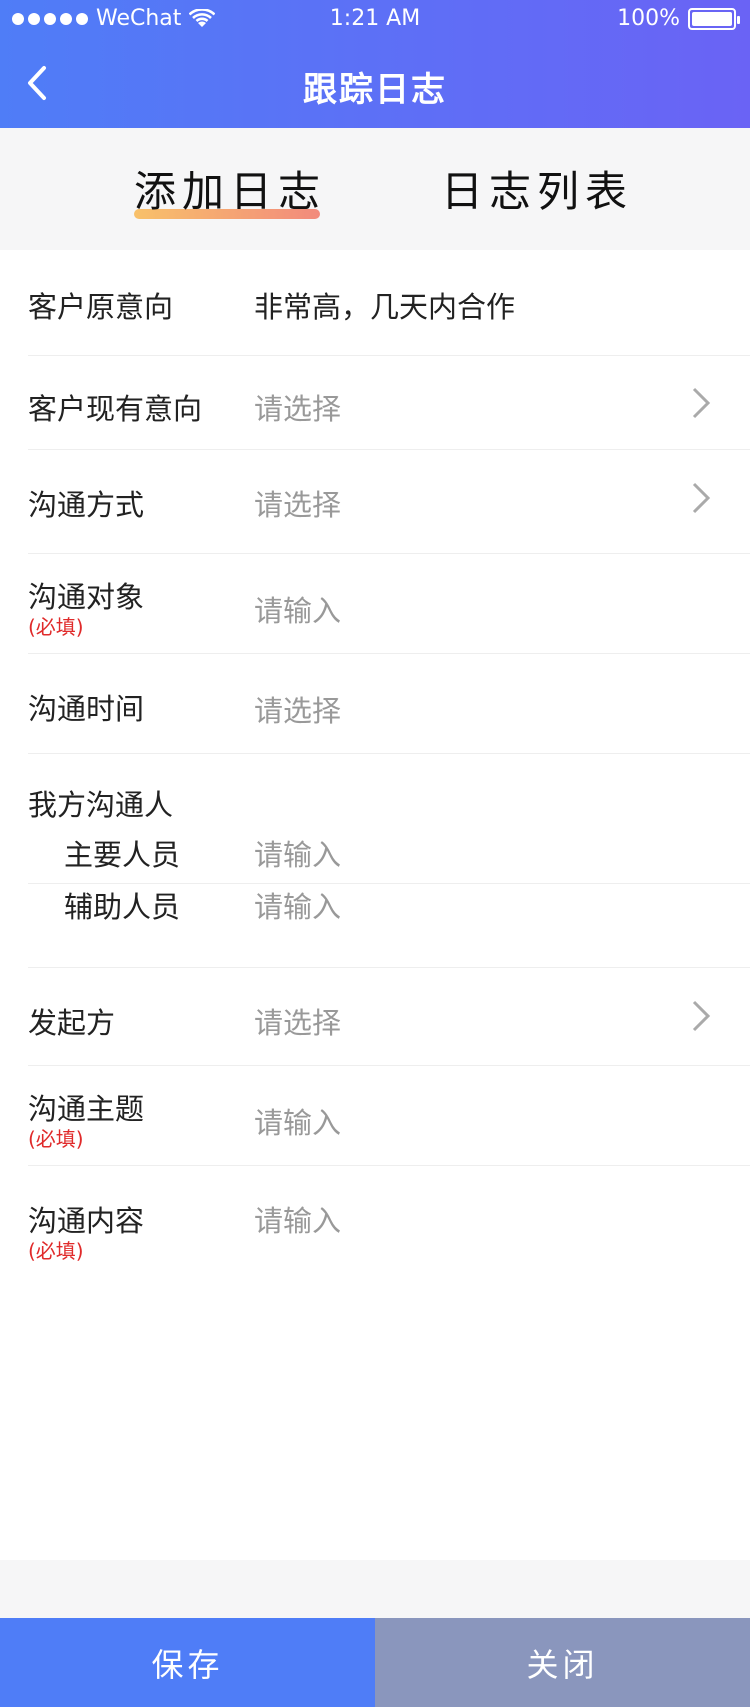  I want to click on comm-topic-label: 沟通主题, so click(86, 1109).